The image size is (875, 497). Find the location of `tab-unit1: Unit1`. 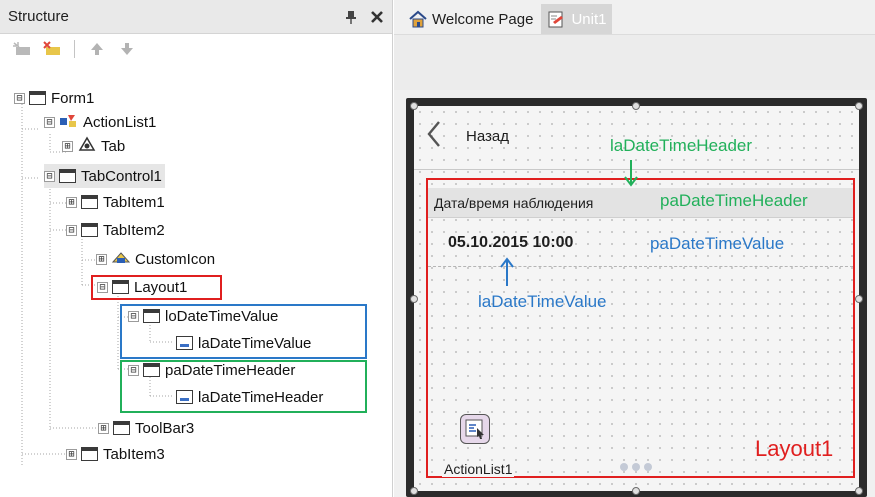

tab-unit1: Unit1 is located at coordinates (577, 19).